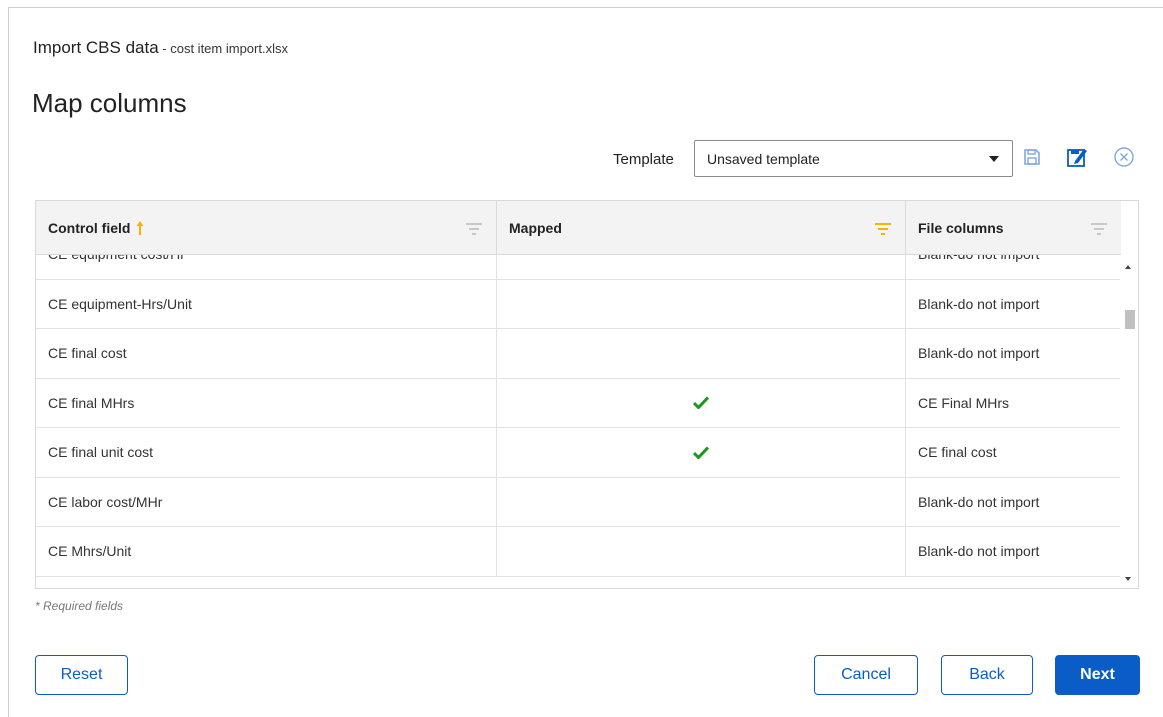  Describe the element at coordinates (1097, 675) in the screenshot. I see `next-button: Next` at that location.